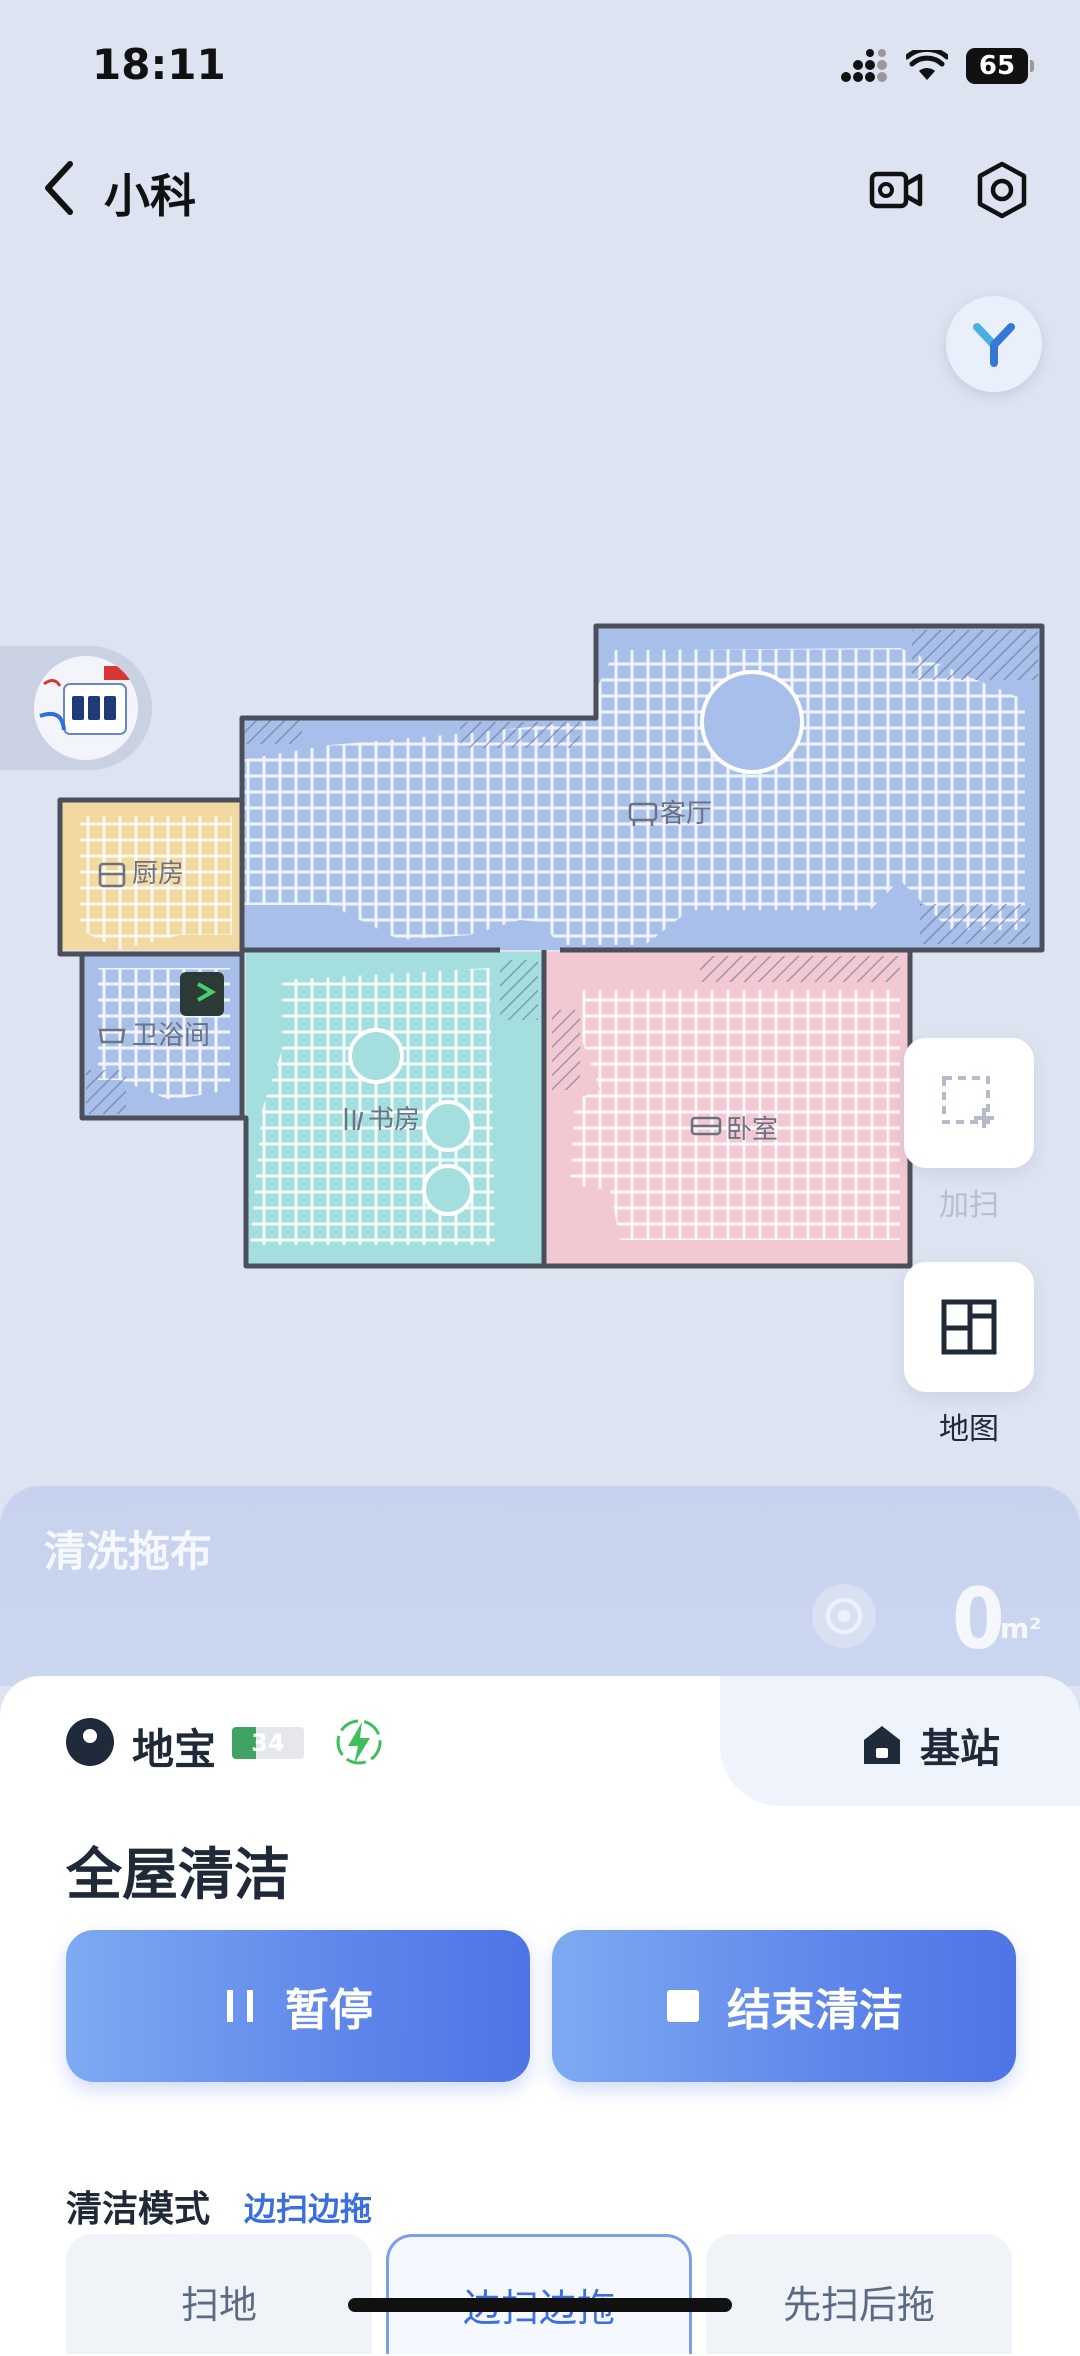 The width and height of the screenshot is (1080, 2356). I want to click on stop-cleaning-button: 结束清洁, so click(784, 2006).